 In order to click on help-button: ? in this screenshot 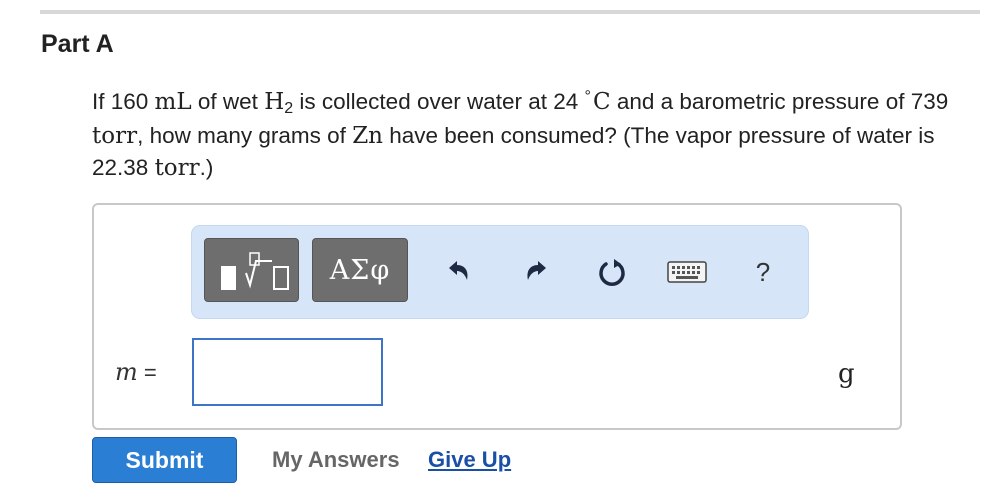, I will do `click(763, 272)`.